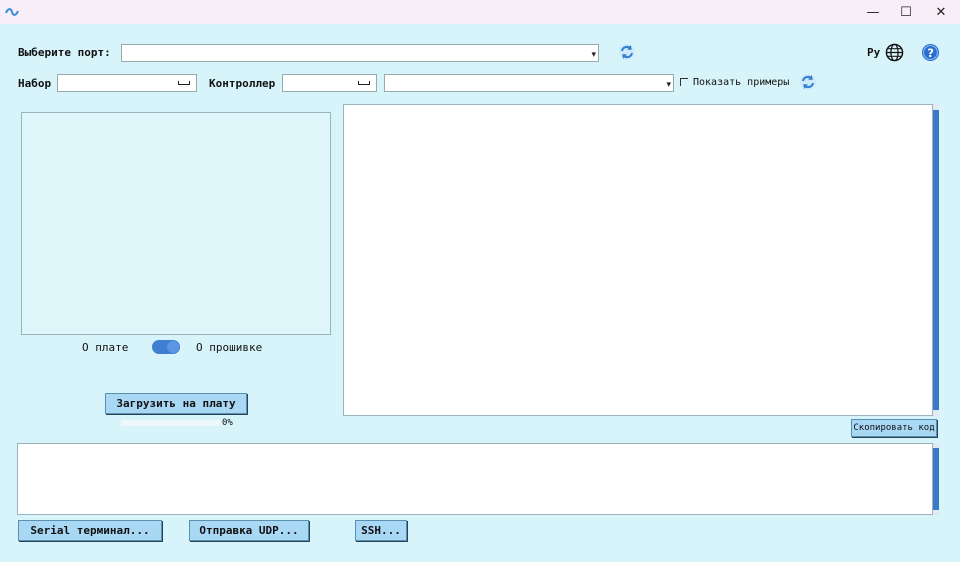 The width and height of the screenshot is (960, 562). I want to click on output-log, so click(475, 479).